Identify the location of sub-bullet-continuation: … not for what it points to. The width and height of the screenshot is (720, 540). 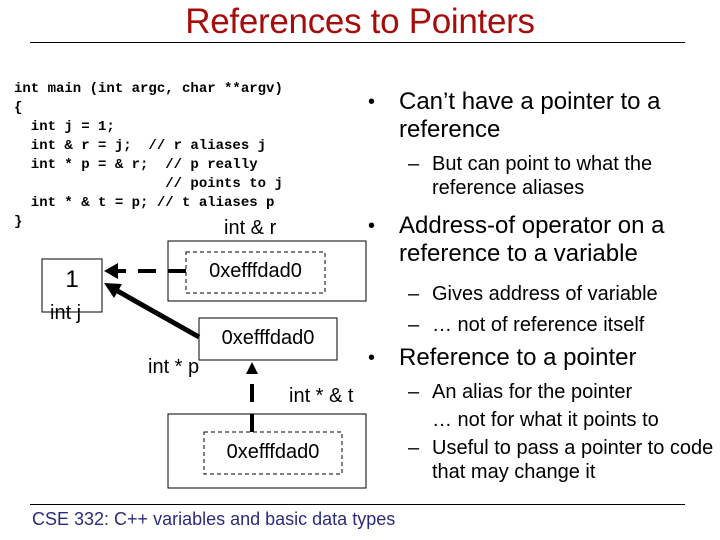
(545, 420).